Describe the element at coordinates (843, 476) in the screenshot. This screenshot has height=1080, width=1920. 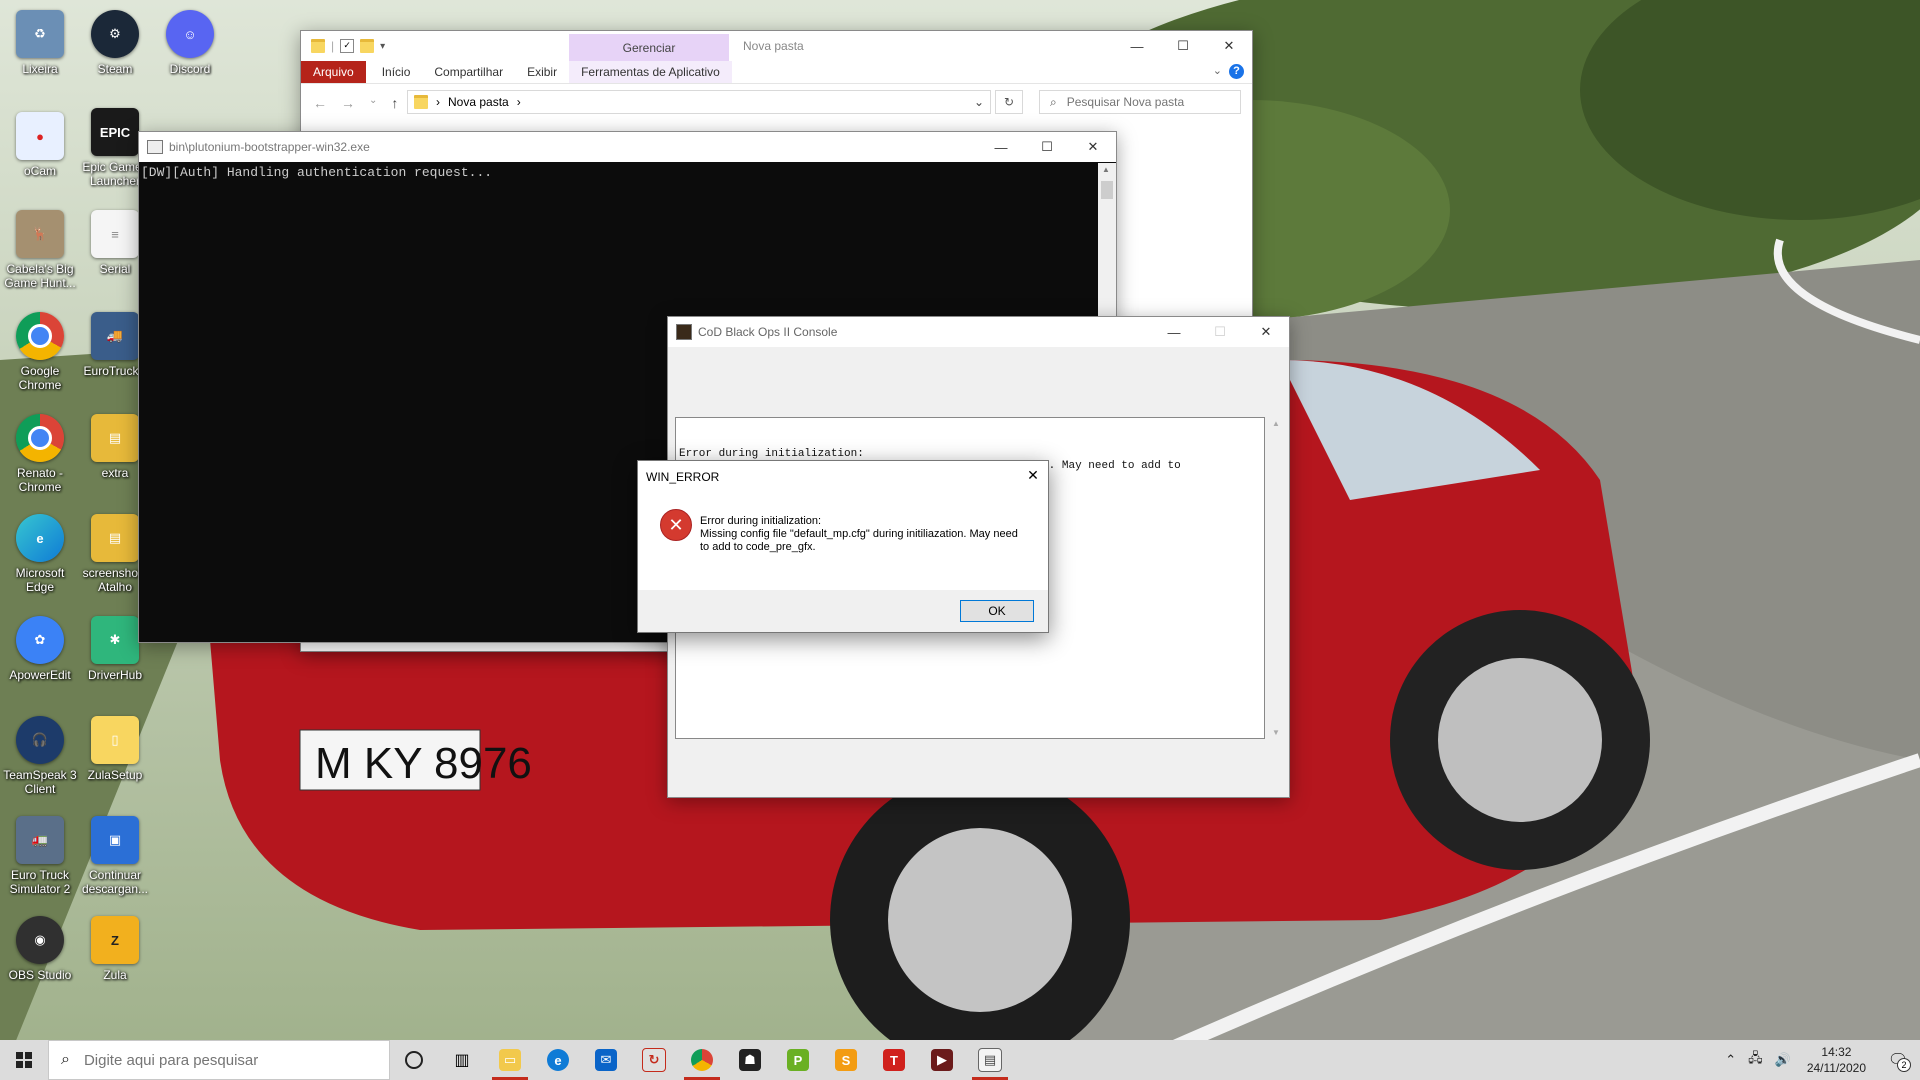
I see `error-titlebar: WIN_ERROR ✕` at that location.